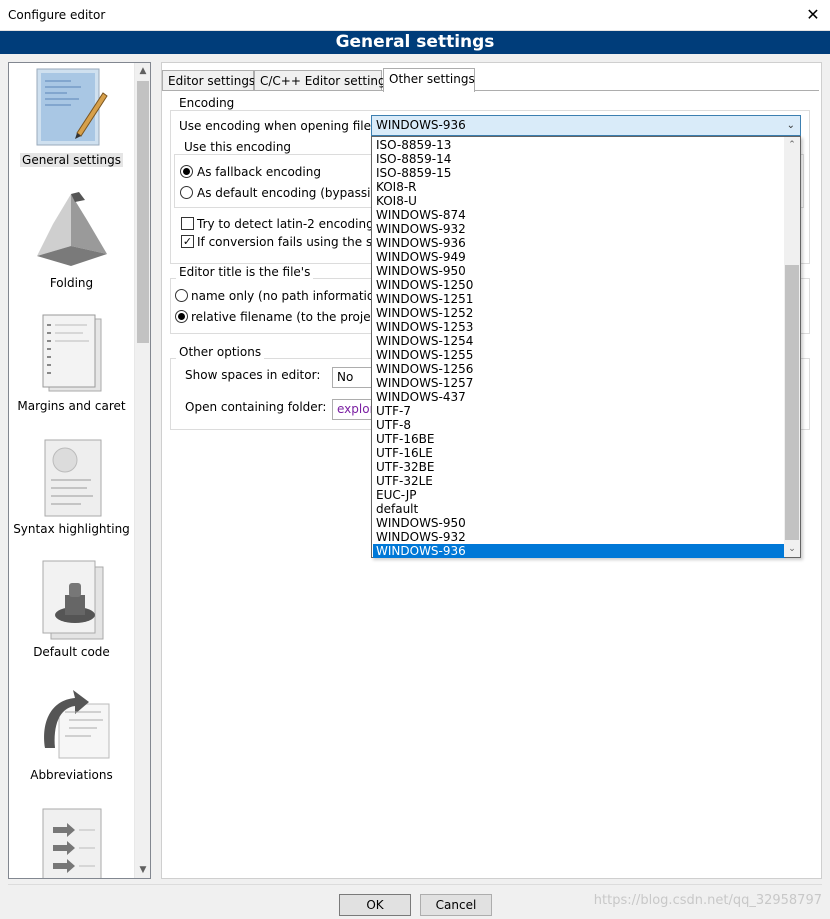 The image size is (830, 919). I want to click on dropdown-option: WINDOWS-1254, so click(579, 341).